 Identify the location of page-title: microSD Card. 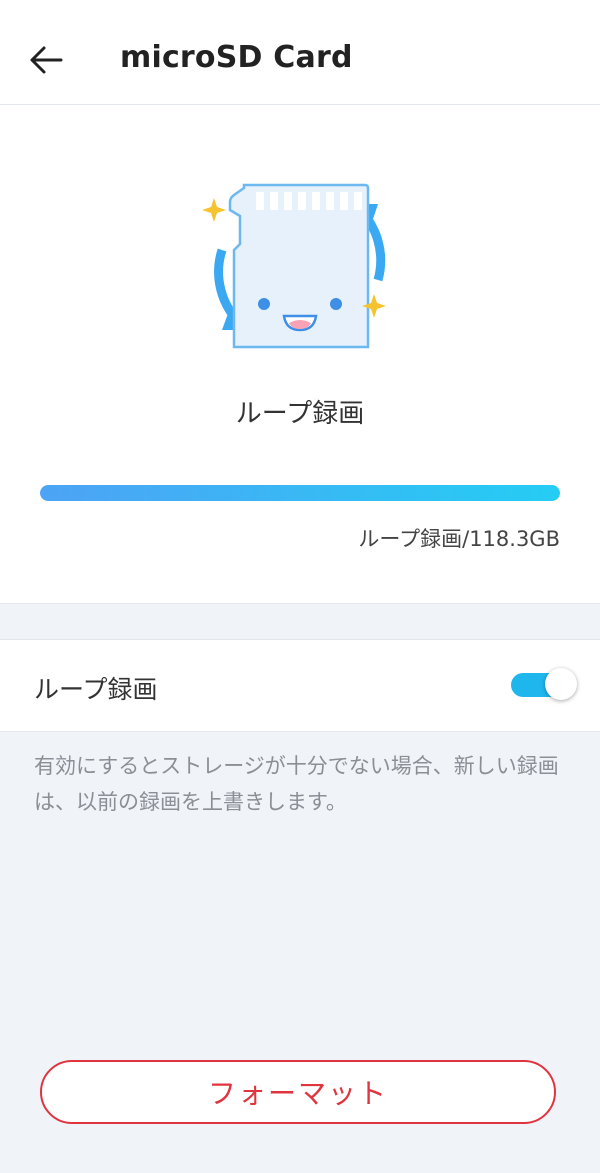
(236, 57).